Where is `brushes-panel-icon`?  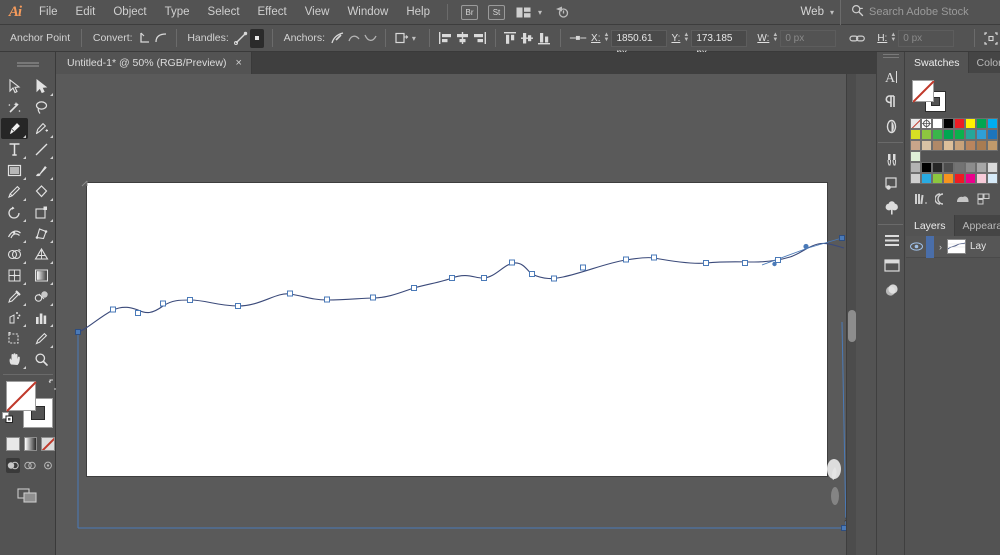 brushes-panel-icon is located at coordinates (891, 158).